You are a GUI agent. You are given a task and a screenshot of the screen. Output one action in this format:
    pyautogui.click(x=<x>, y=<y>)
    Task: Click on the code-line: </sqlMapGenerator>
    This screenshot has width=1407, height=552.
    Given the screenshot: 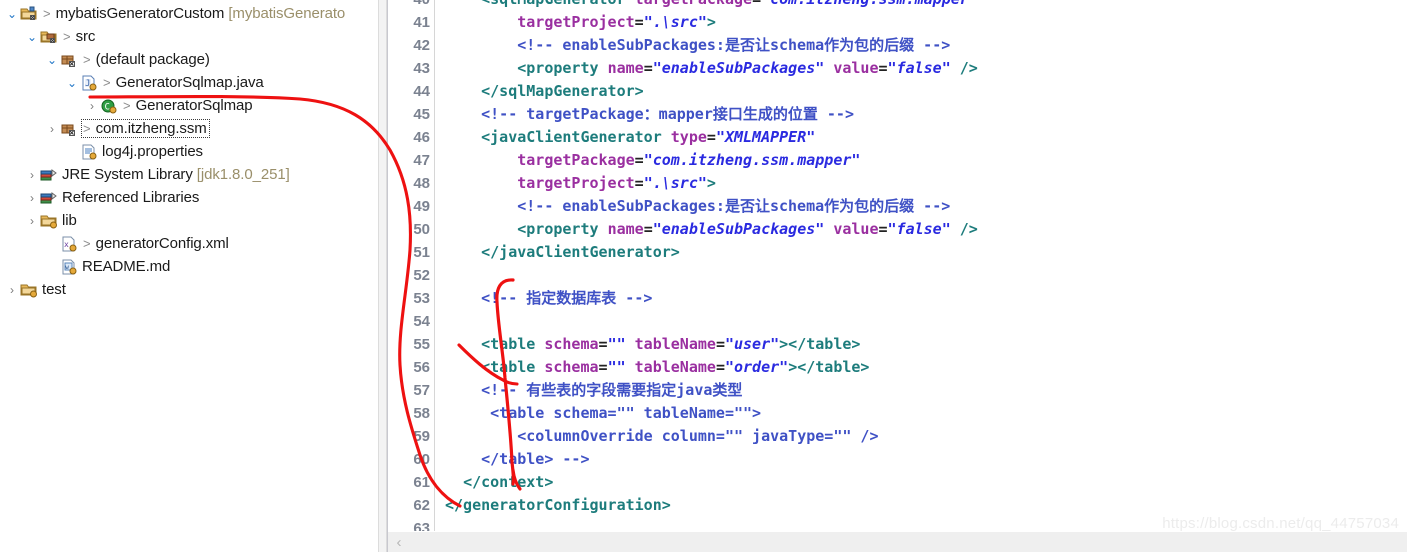 What is the action you would take?
    pyautogui.click(x=926, y=91)
    